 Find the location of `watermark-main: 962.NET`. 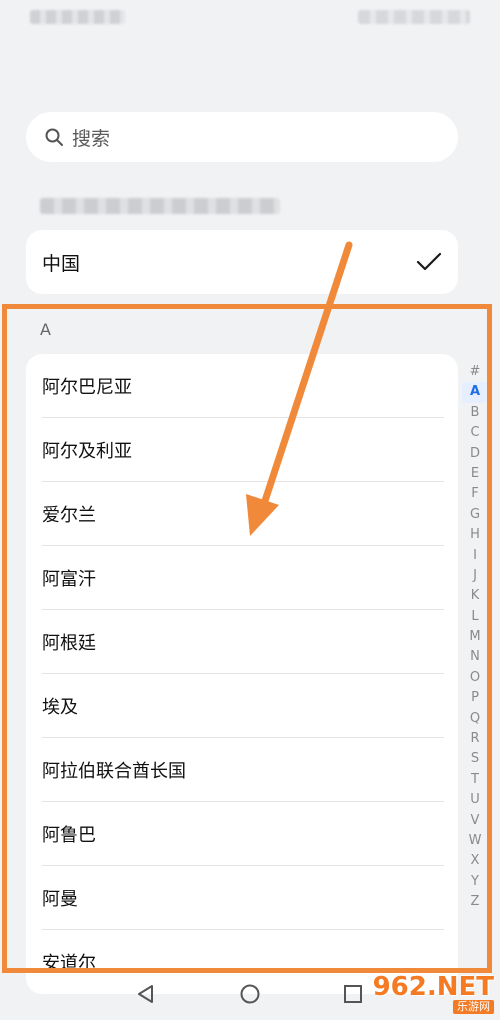

watermark-main: 962.NET is located at coordinates (433, 987).